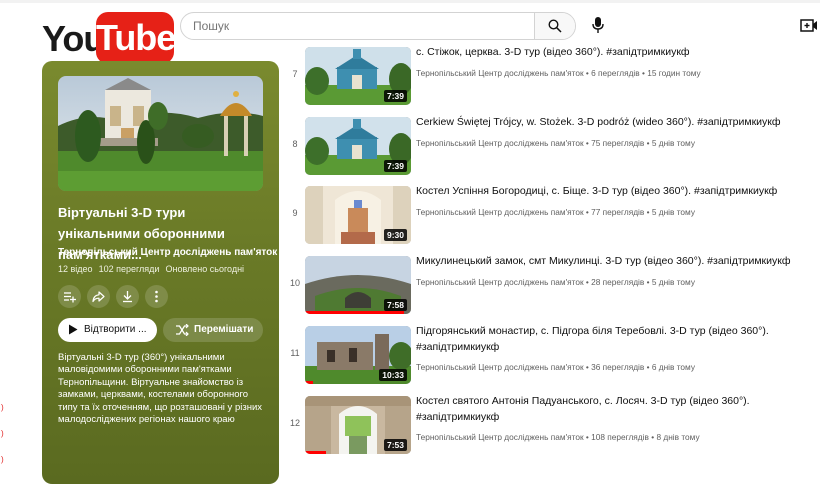  I want to click on video-thumbnail: 7:58, so click(358, 285).